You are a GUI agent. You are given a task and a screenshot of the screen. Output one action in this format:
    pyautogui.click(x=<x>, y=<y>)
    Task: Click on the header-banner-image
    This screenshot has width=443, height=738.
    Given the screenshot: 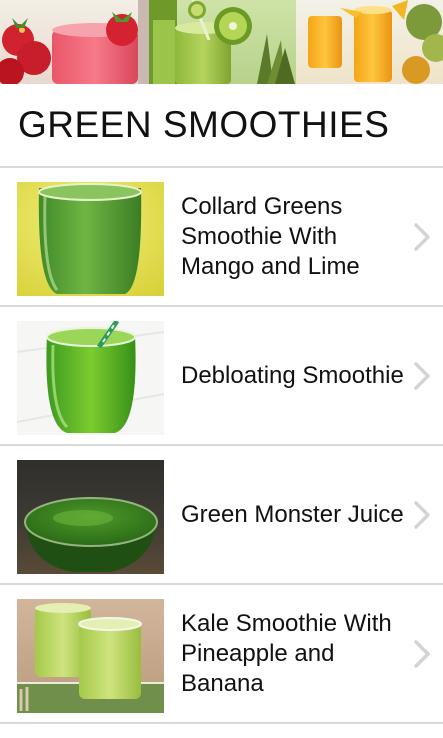 What is the action you would take?
    pyautogui.click(x=221, y=42)
    